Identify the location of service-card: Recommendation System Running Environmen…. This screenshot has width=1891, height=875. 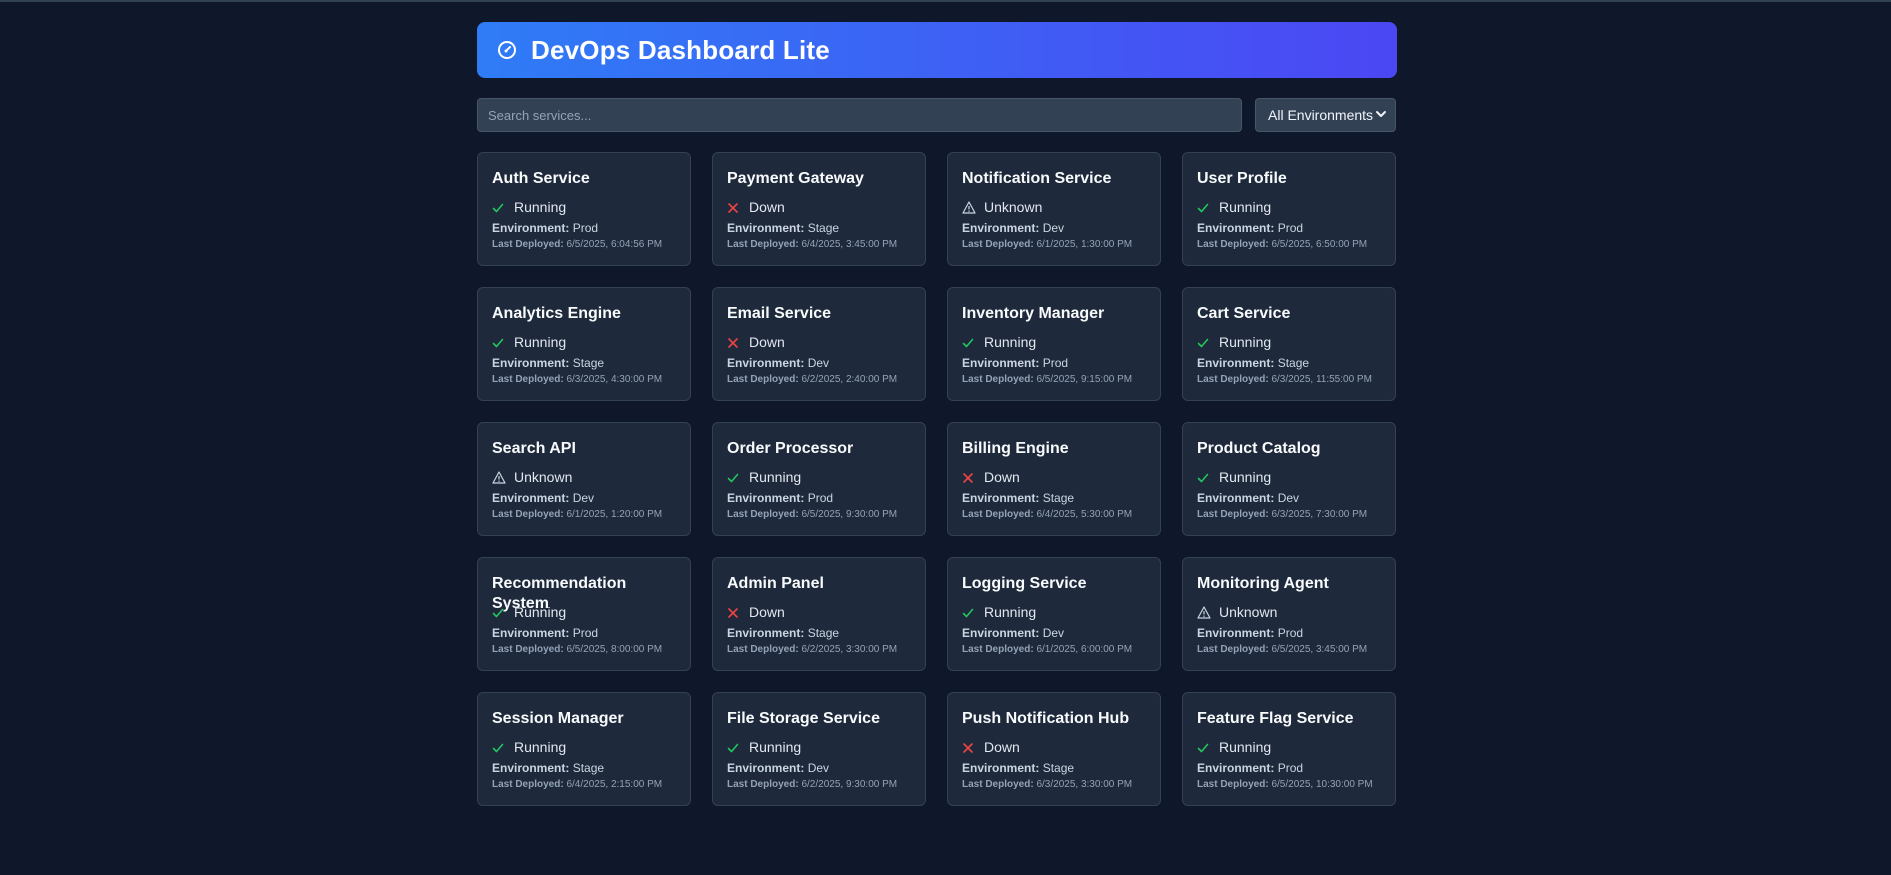
(584, 614).